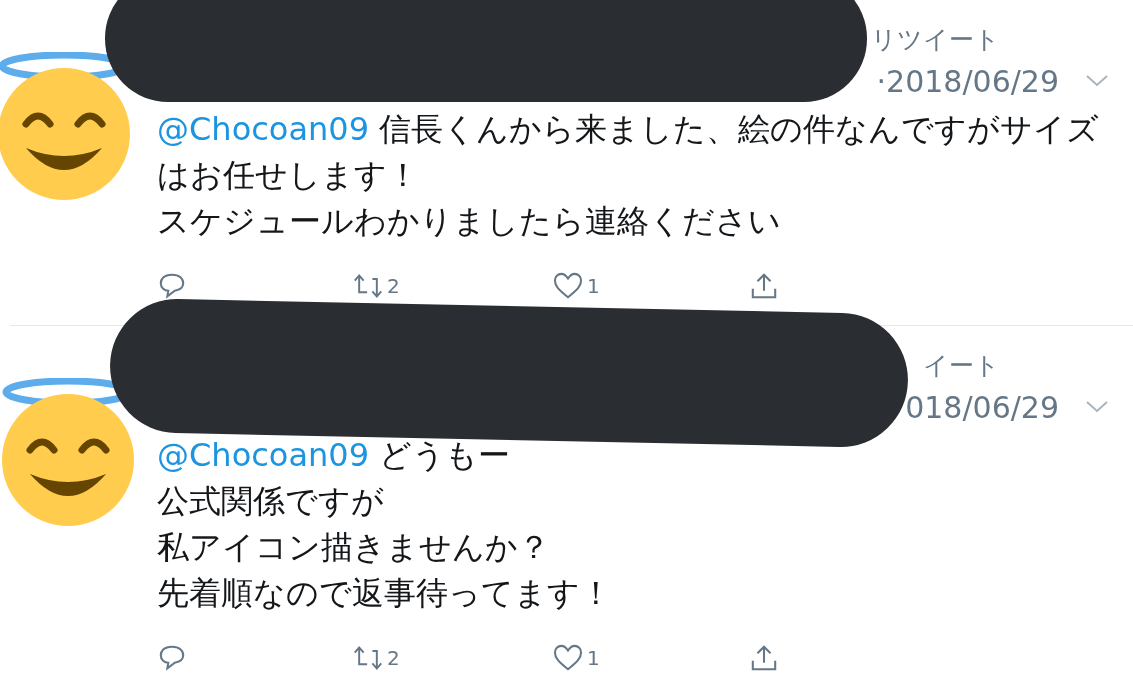 The height and width of the screenshot is (693, 1133). What do you see at coordinates (935, 39) in the screenshot?
I see `retweet-label: リツイート` at bounding box center [935, 39].